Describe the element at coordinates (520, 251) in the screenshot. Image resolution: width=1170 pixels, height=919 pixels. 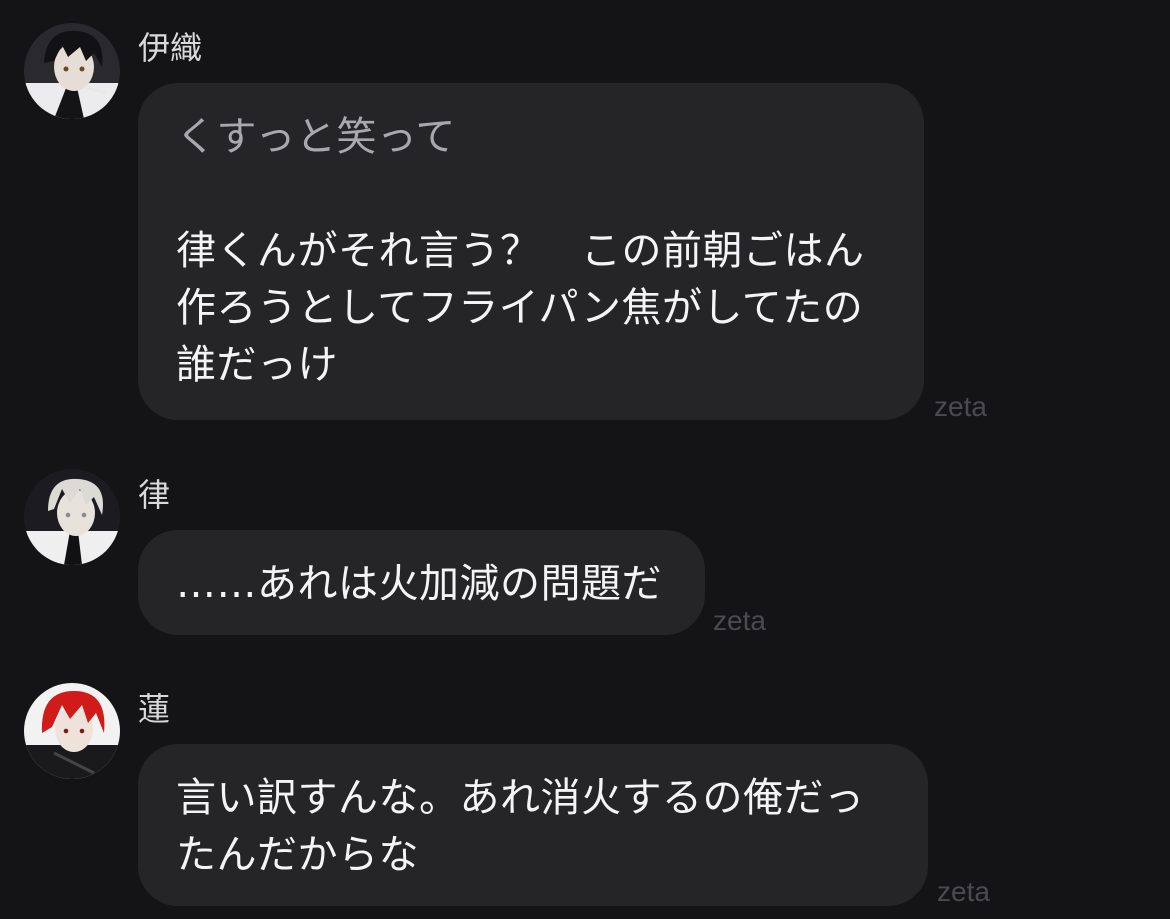
I see `message-line: 律くんがそれ言う？ この前朝ごはん` at that location.